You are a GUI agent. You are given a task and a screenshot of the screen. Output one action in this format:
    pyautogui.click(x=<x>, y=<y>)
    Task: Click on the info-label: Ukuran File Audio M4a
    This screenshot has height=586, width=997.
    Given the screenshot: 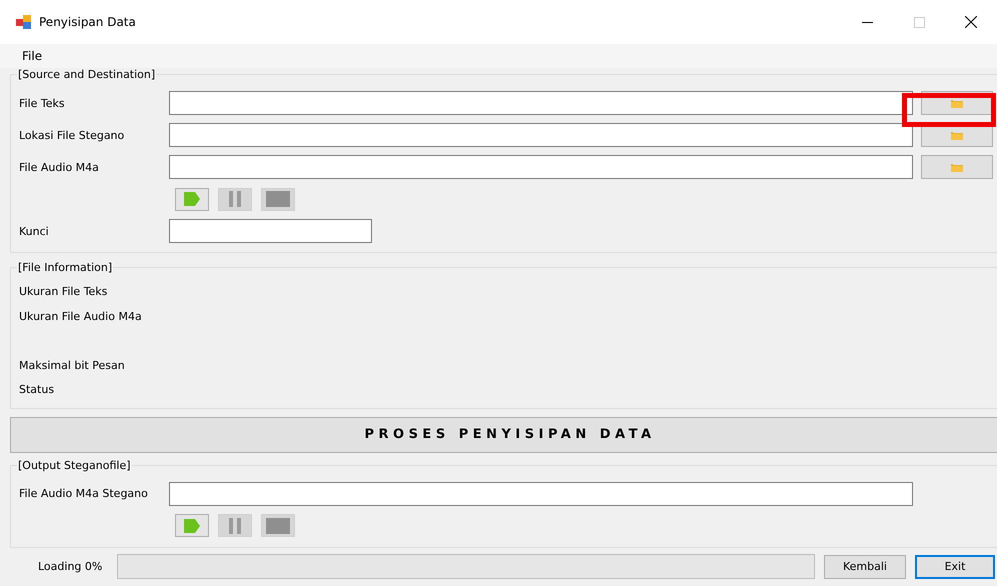 What is the action you would take?
    pyautogui.click(x=81, y=316)
    